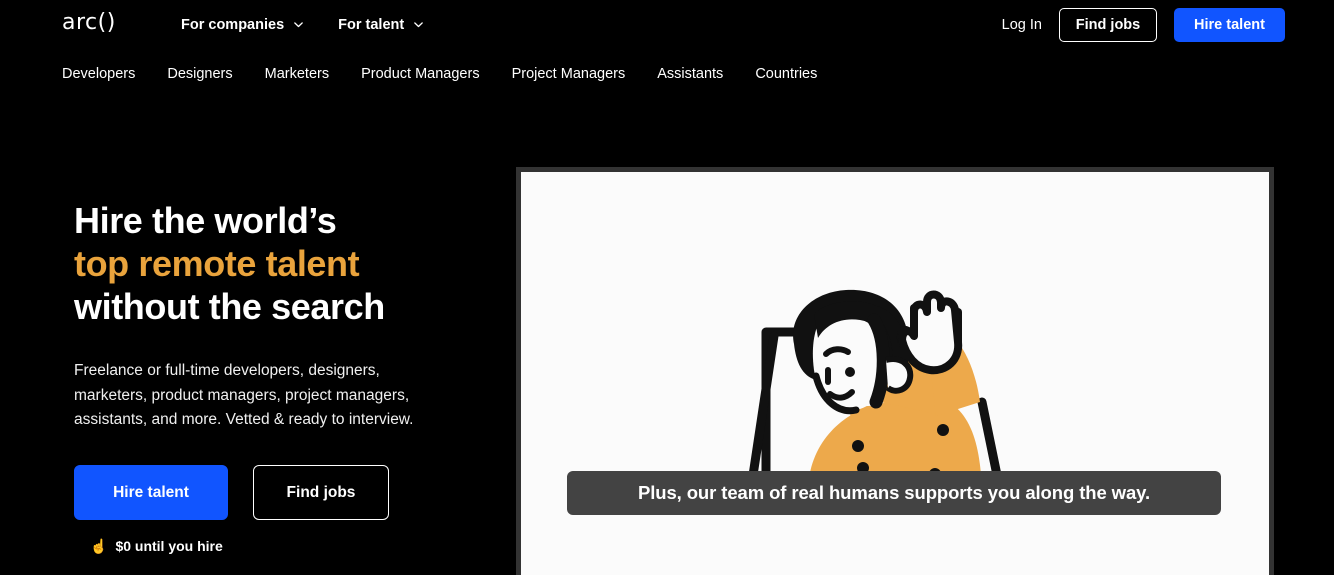 This screenshot has width=1334, height=575. Describe the element at coordinates (98, 74) in the screenshot. I see `sidebar-item-developers: Developers` at that location.